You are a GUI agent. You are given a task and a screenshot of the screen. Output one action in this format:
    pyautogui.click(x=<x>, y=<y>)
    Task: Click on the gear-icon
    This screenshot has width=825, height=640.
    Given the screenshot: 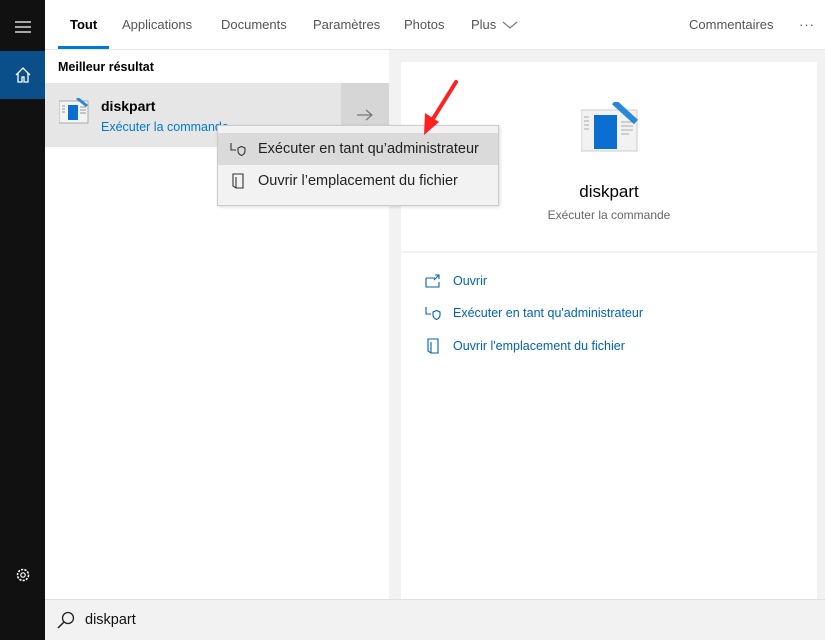 What is the action you would take?
    pyautogui.click(x=22, y=575)
    